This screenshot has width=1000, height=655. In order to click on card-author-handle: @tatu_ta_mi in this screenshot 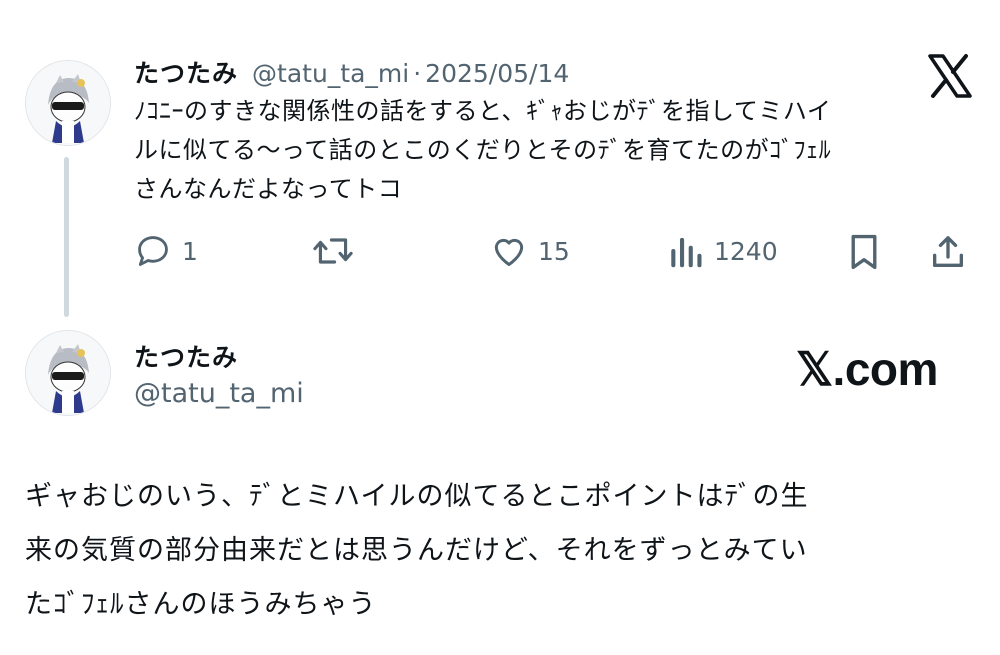, I will do `click(219, 393)`.